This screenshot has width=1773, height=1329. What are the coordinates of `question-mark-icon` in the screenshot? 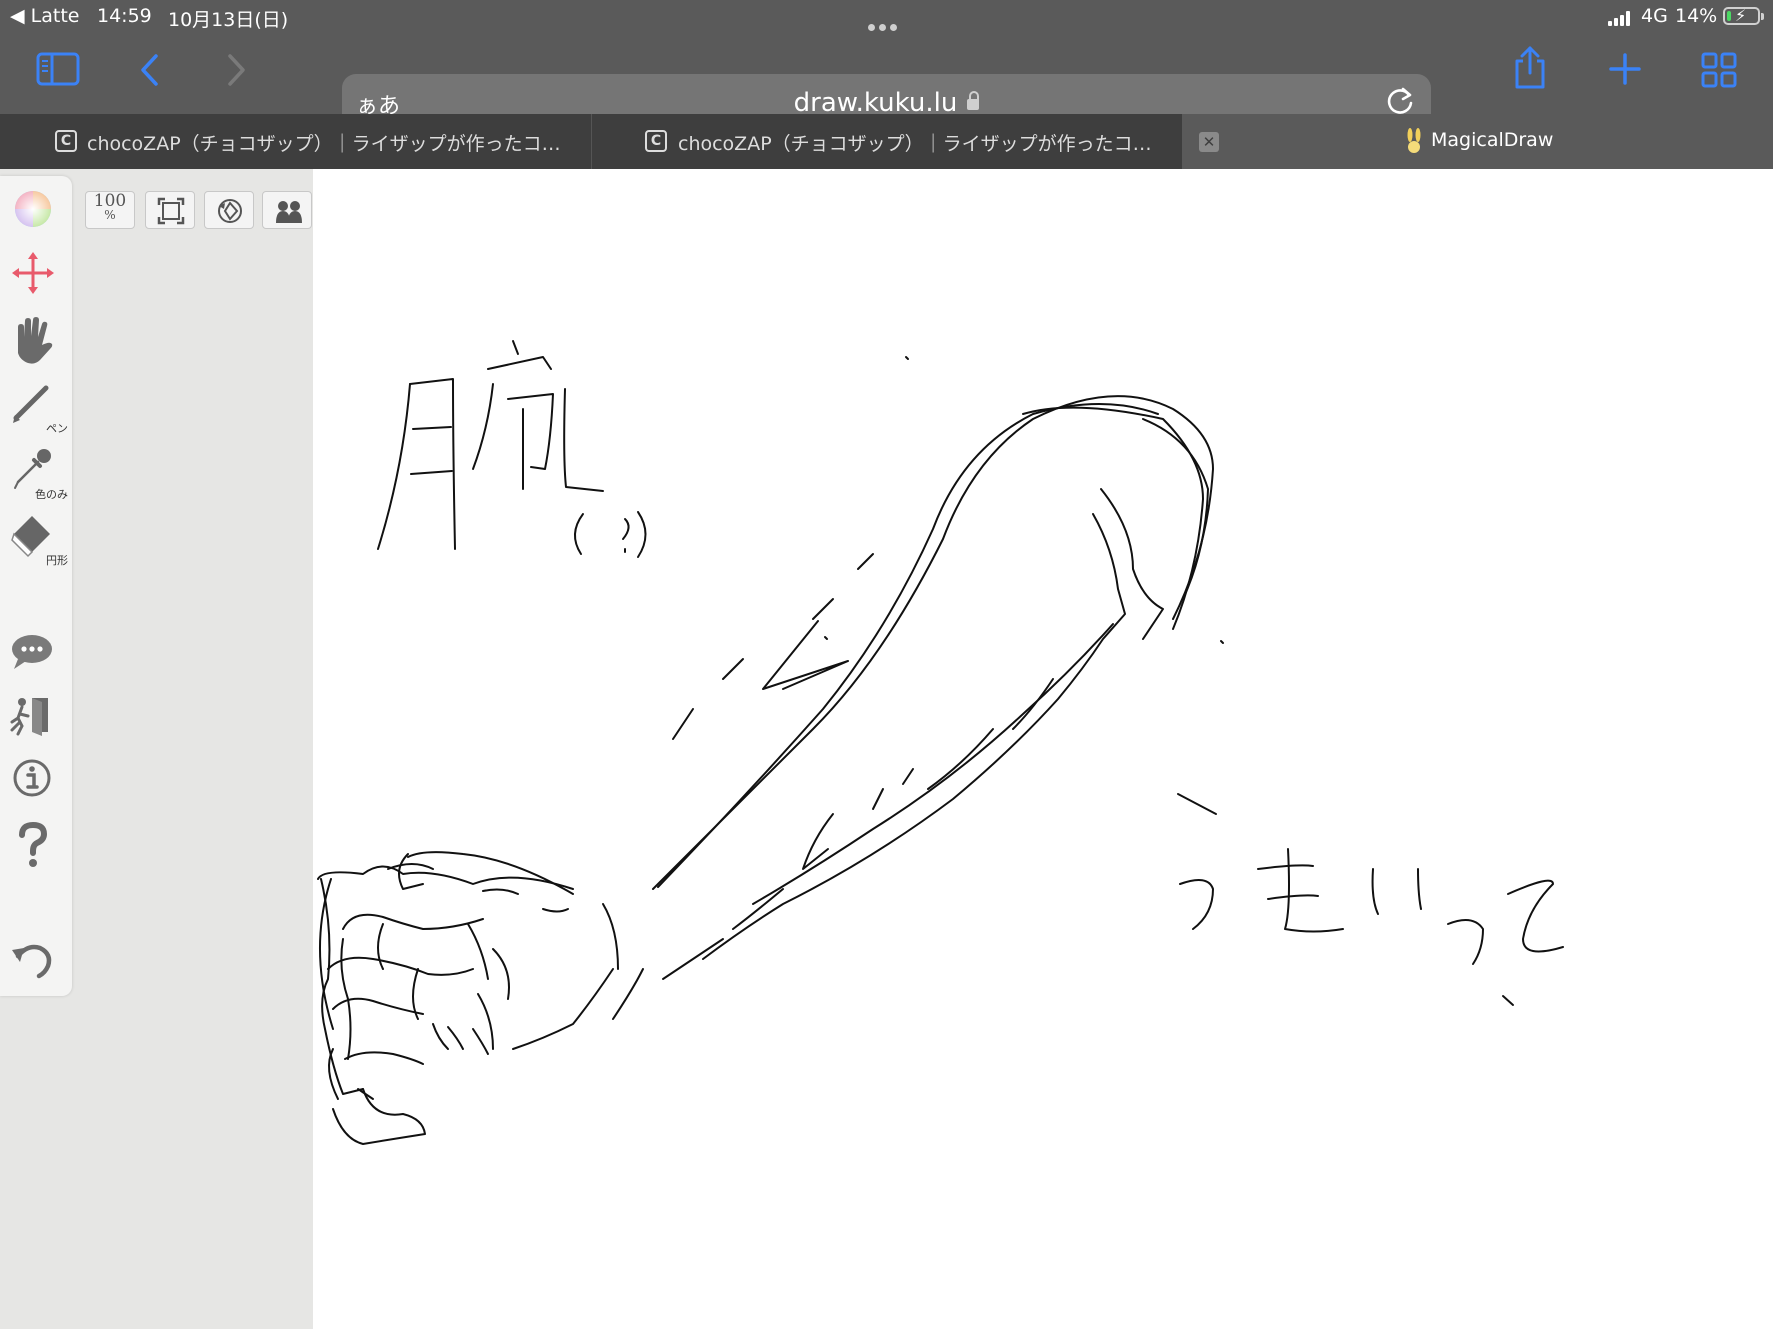 It's located at (33, 844).